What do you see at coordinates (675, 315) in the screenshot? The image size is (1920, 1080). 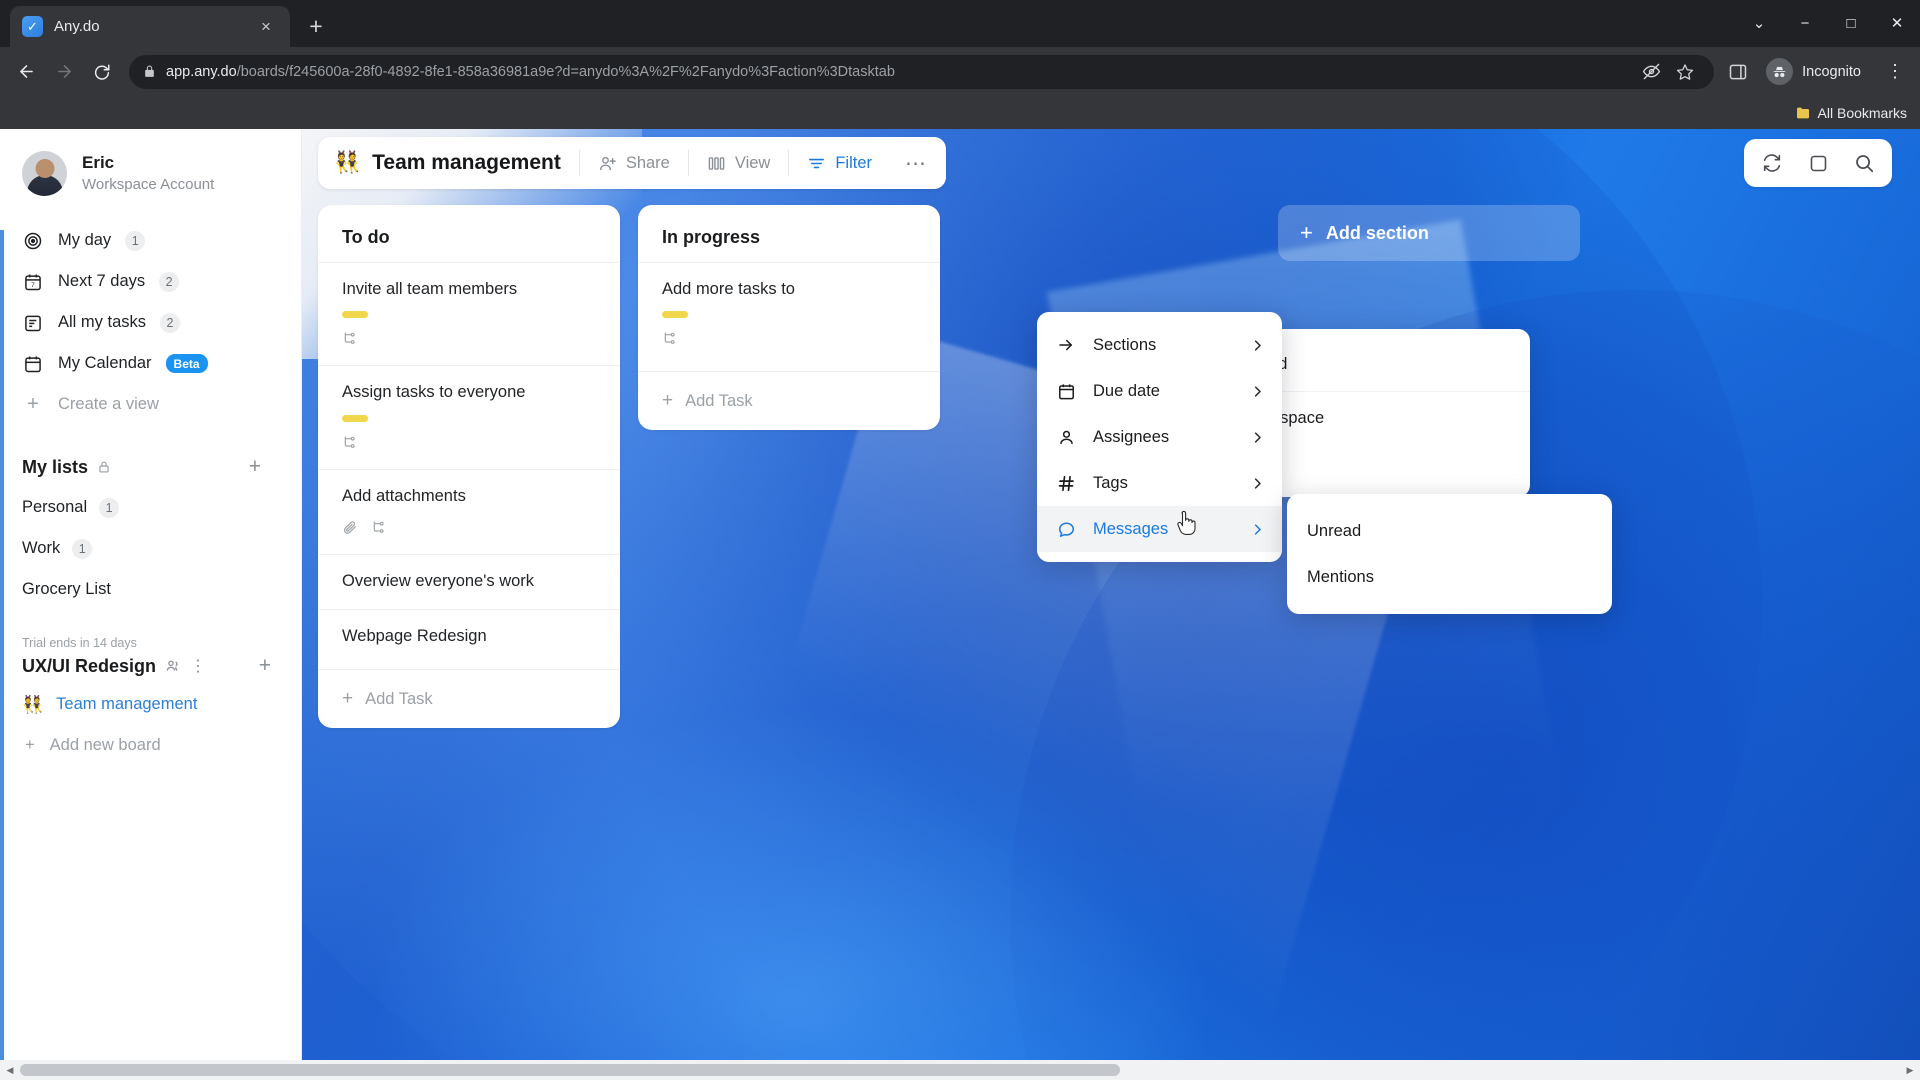 I see `tag-pill` at bounding box center [675, 315].